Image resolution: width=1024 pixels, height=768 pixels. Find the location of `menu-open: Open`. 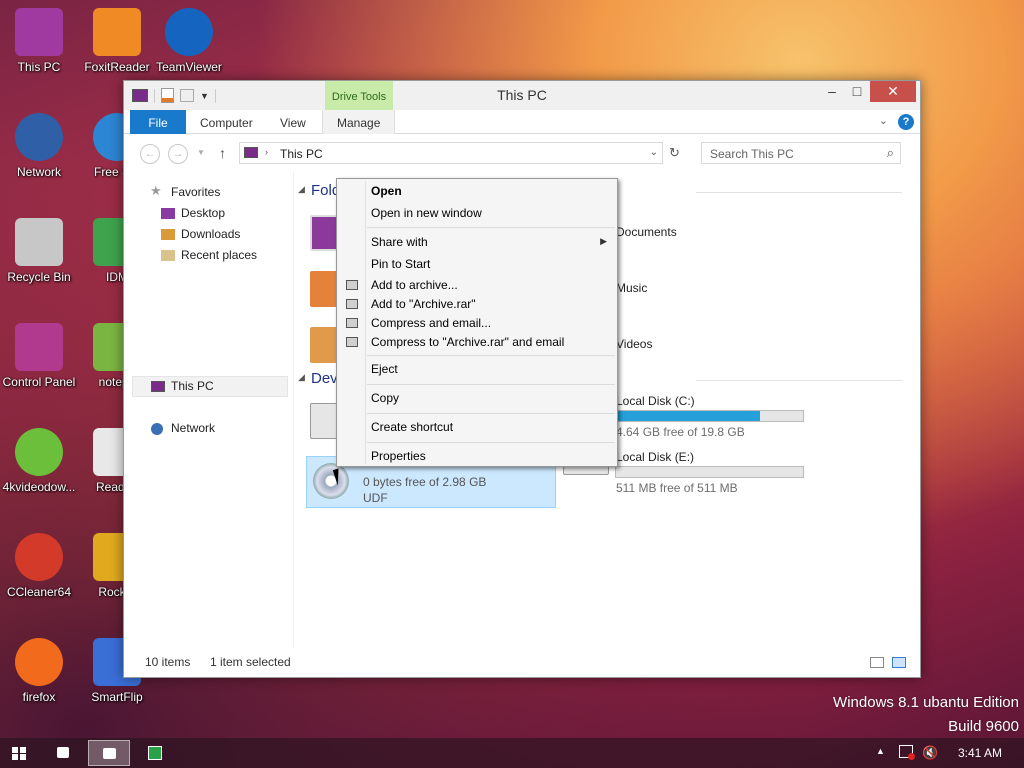

menu-open: Open is located at coordinates (386, 191).